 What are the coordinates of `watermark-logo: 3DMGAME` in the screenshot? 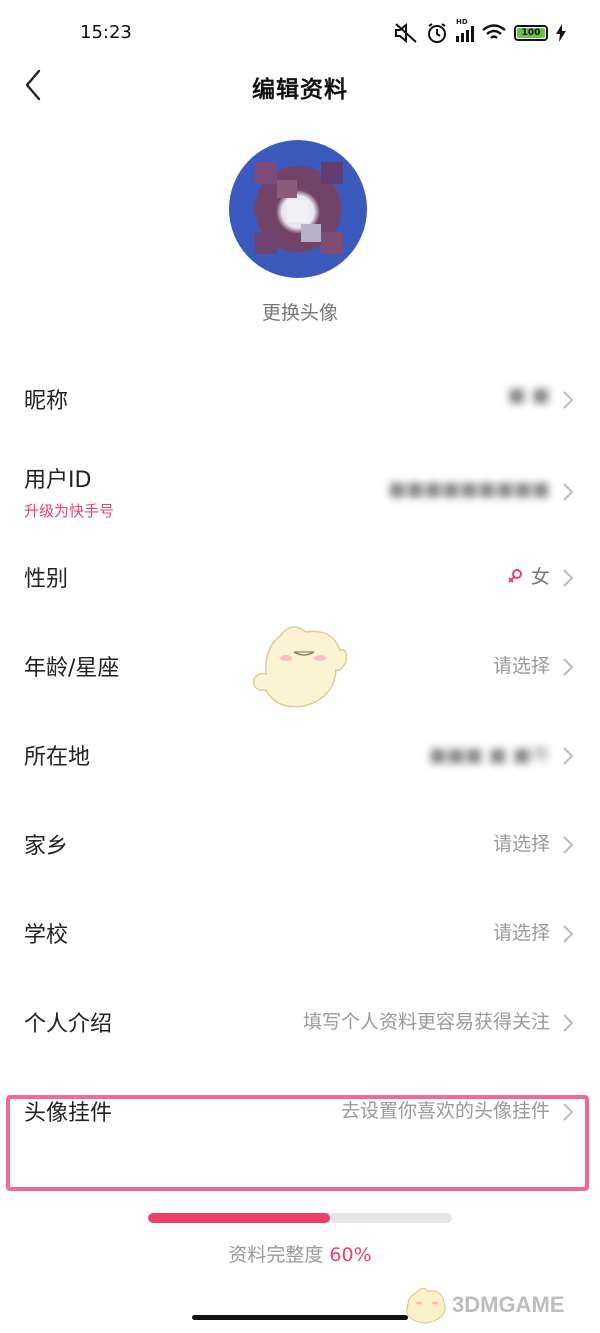 It's located at (484, 1305).